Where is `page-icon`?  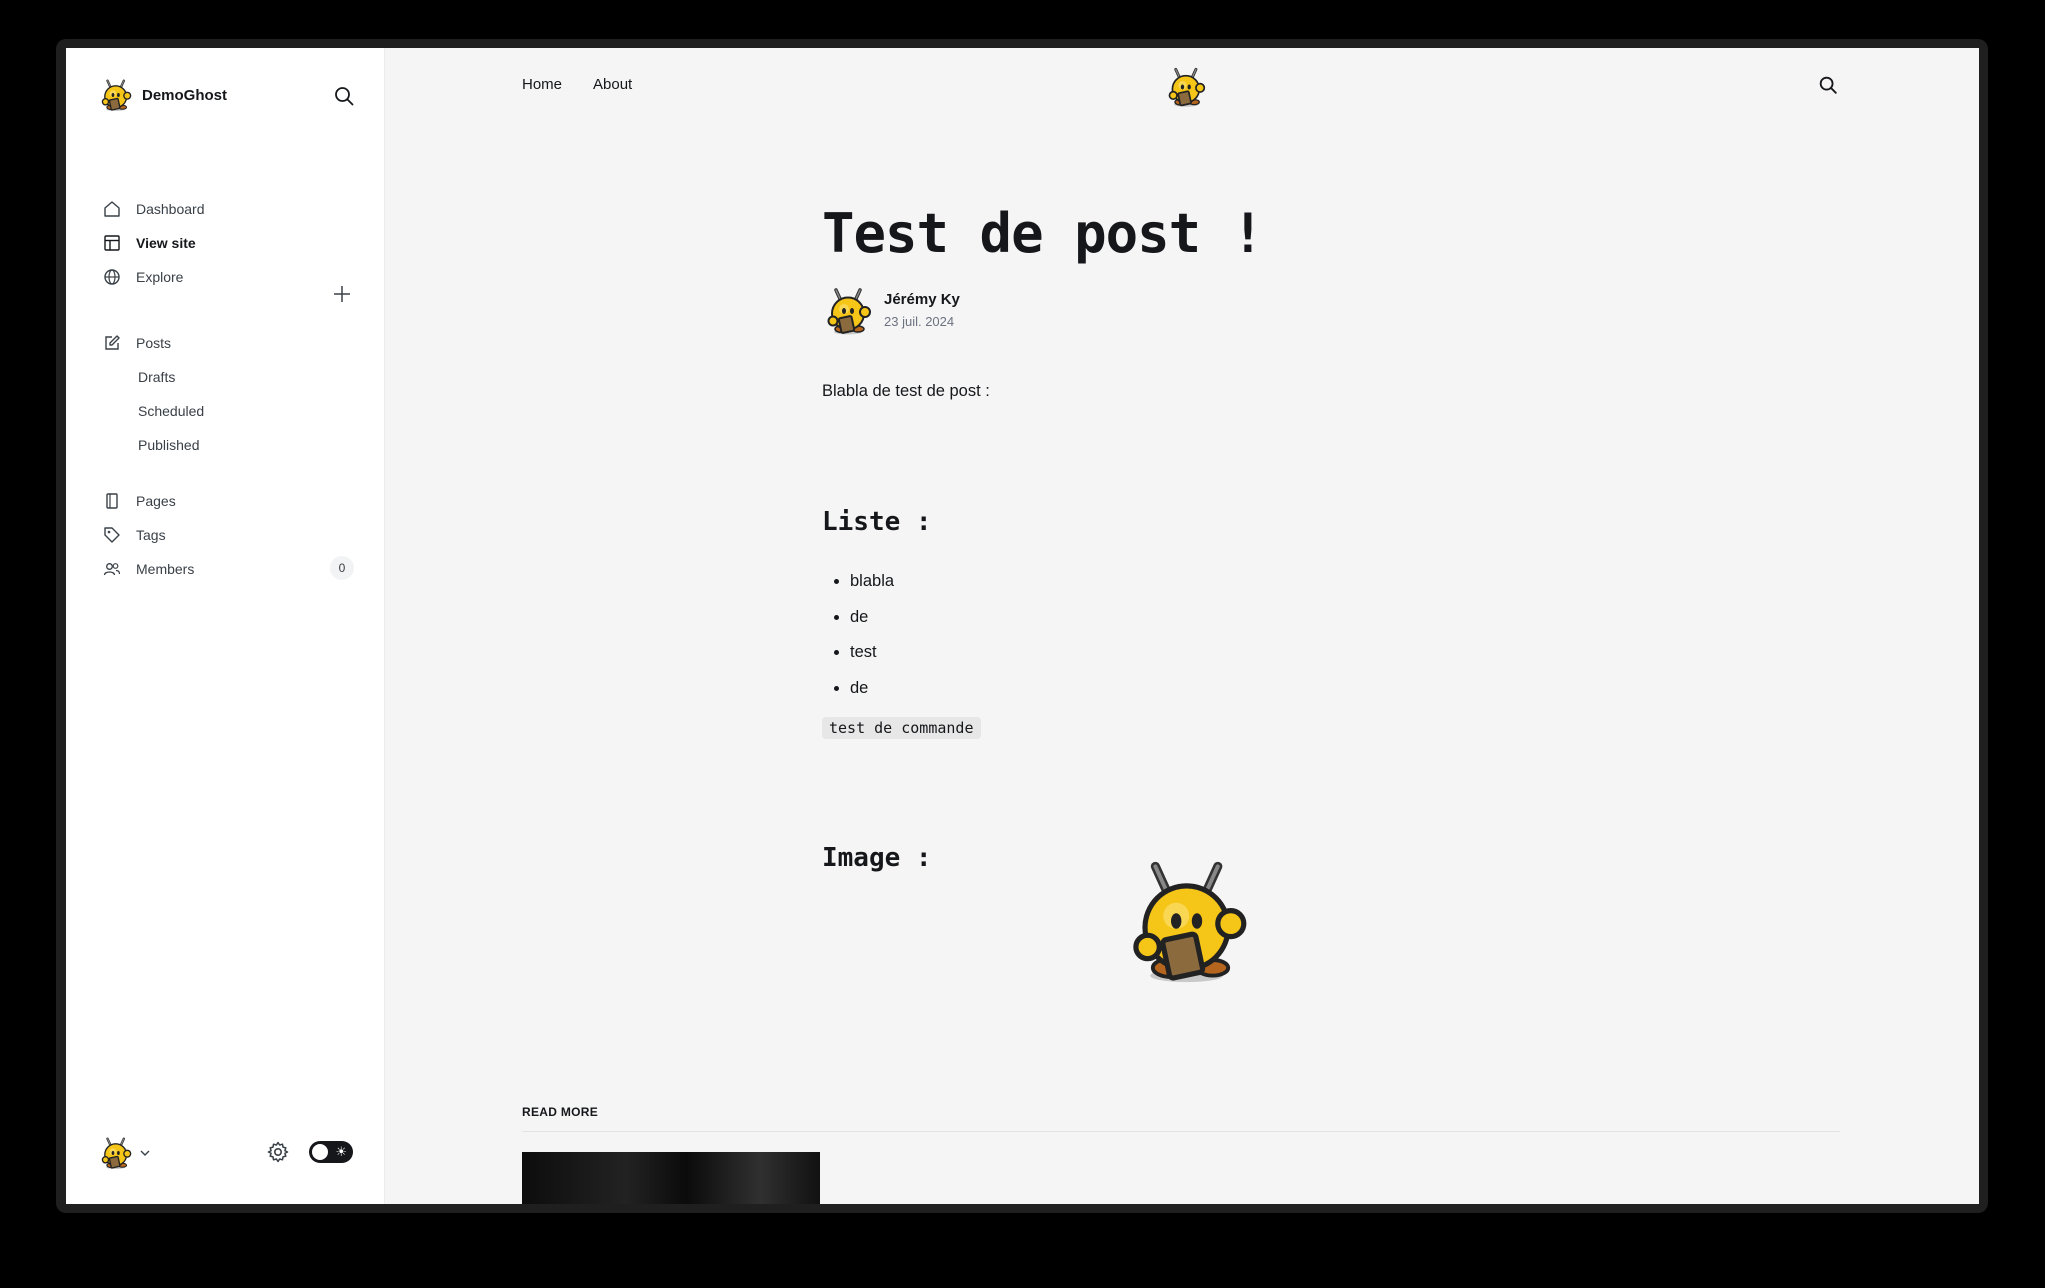 page-icon is located at coordinates (112, 501).